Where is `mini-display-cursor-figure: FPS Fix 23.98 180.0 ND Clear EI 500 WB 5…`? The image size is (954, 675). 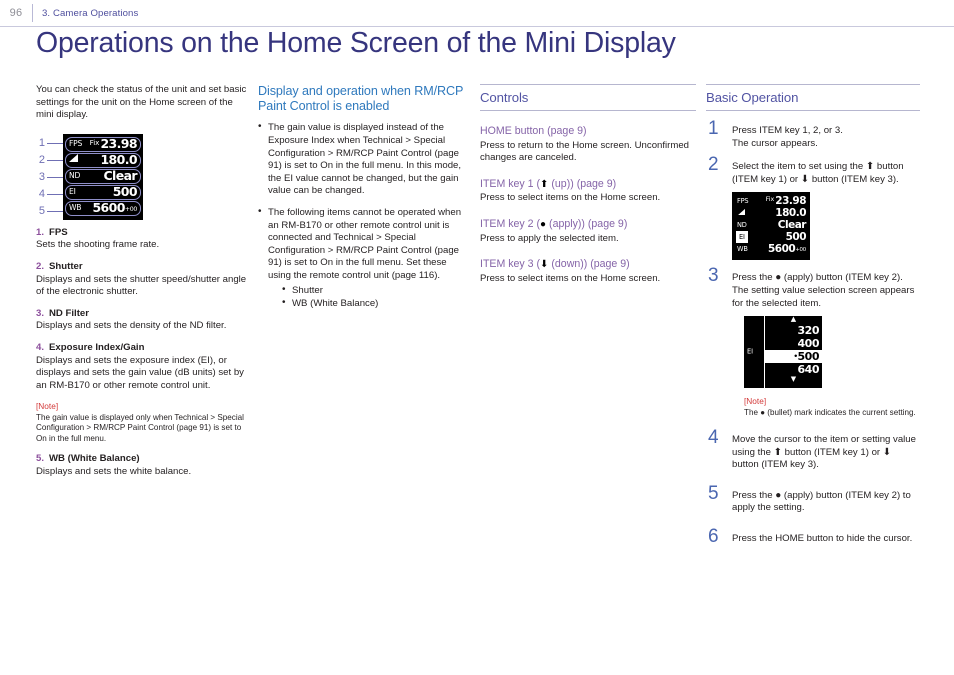 mini-display-cursor-figure: FPS Fix 23.98 180.0 ND Clear EI 500 WB 5… is located at coordinates (771, 226).